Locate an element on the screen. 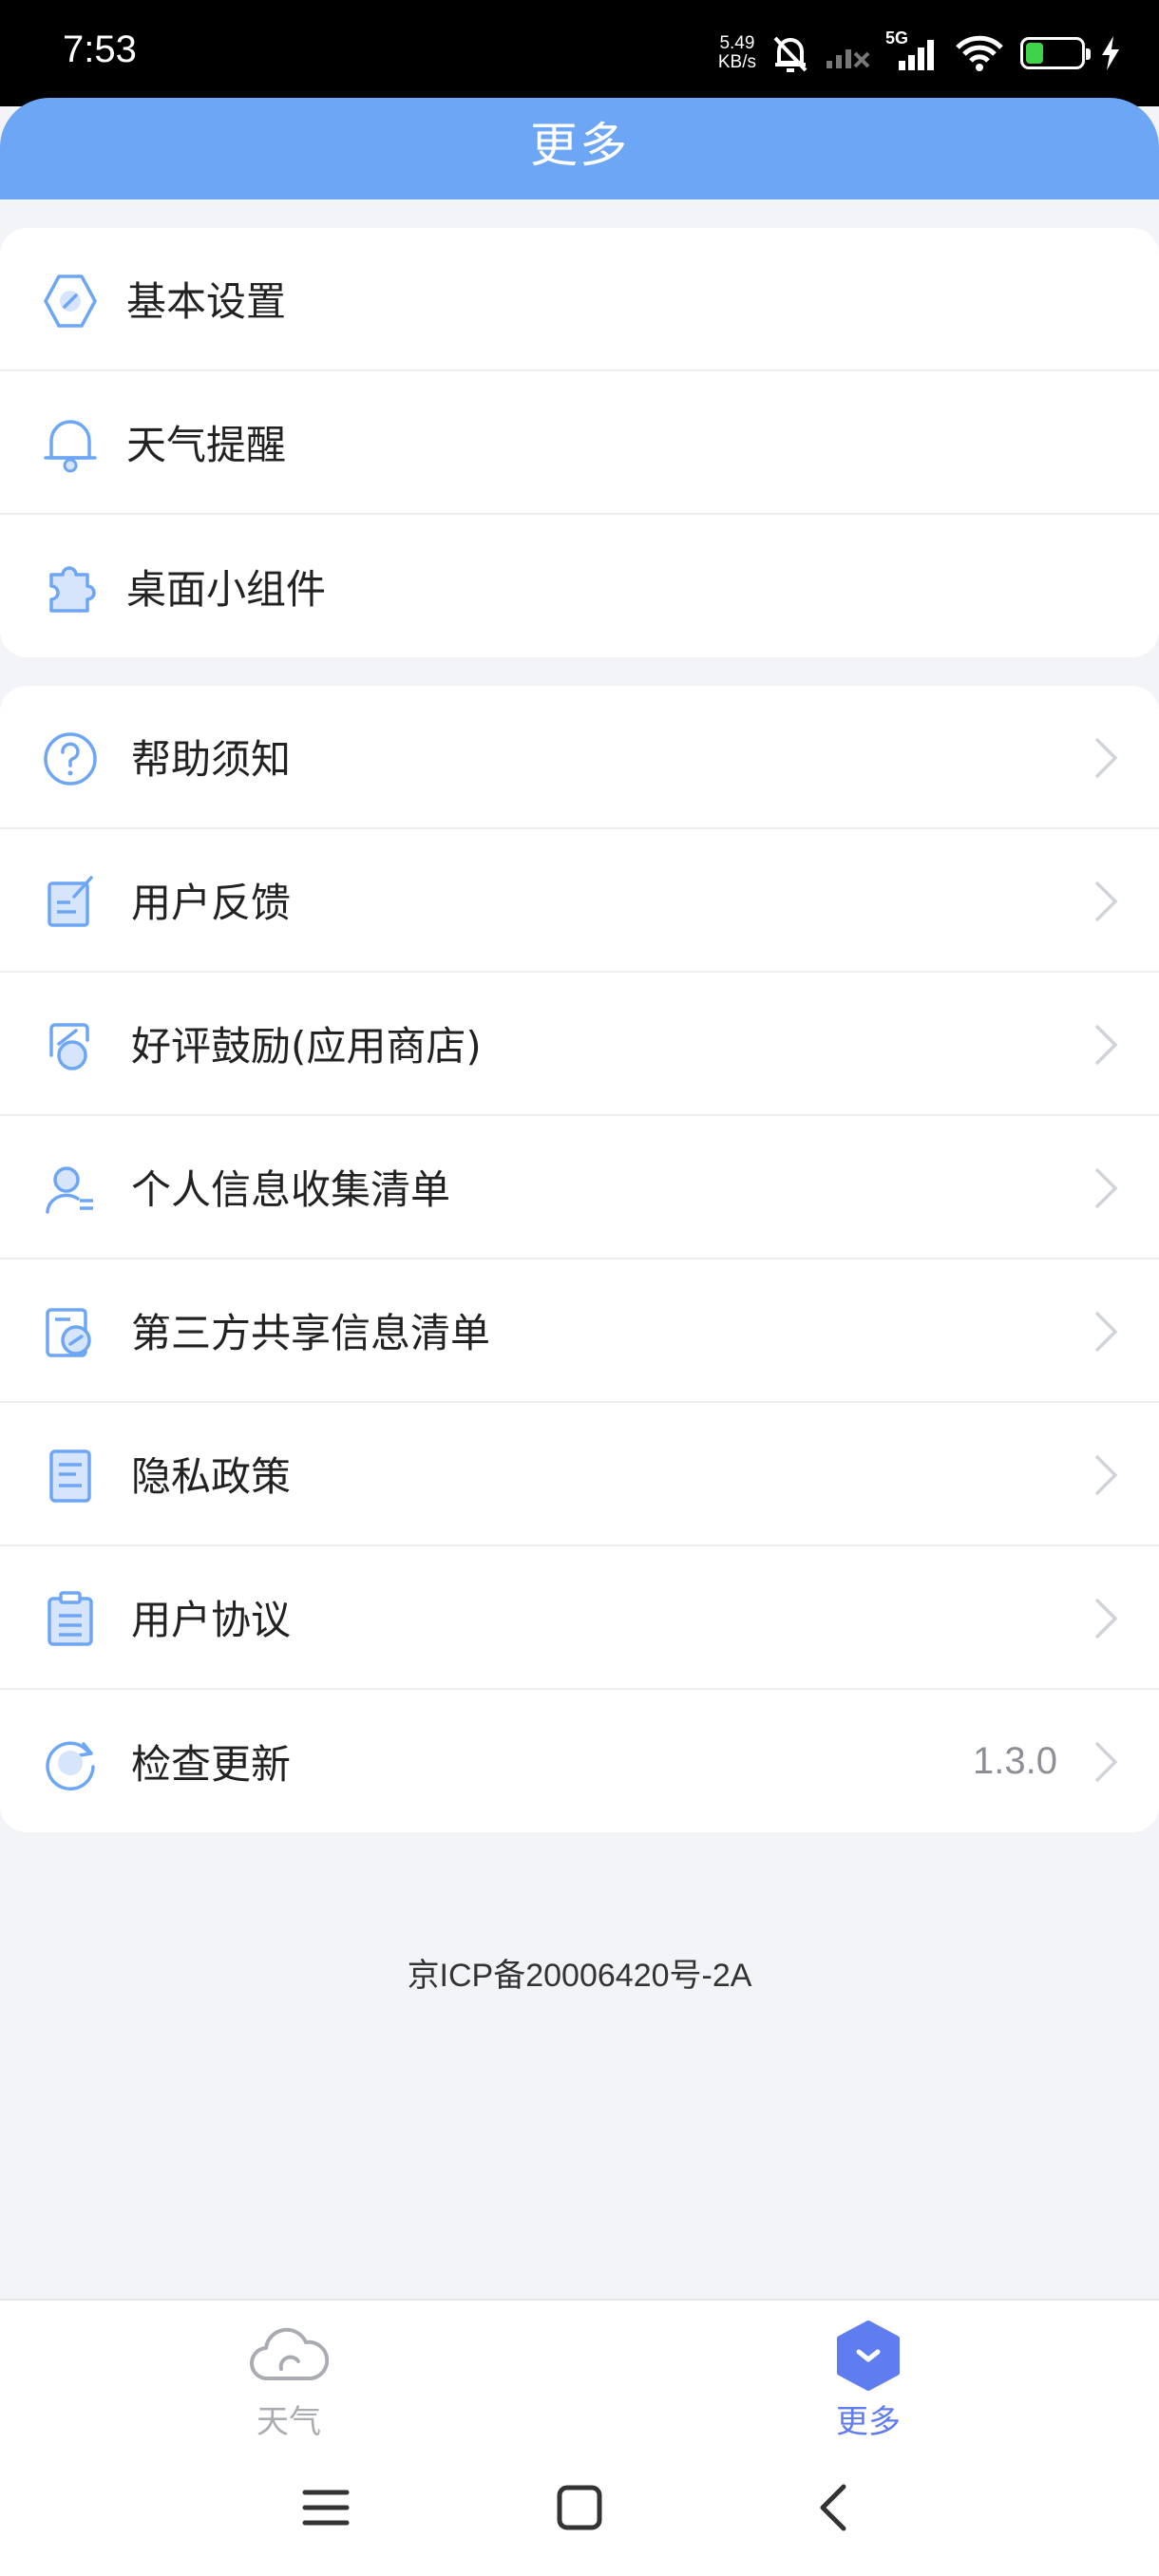  home-square-icon is located at coordinates (579, 2507).